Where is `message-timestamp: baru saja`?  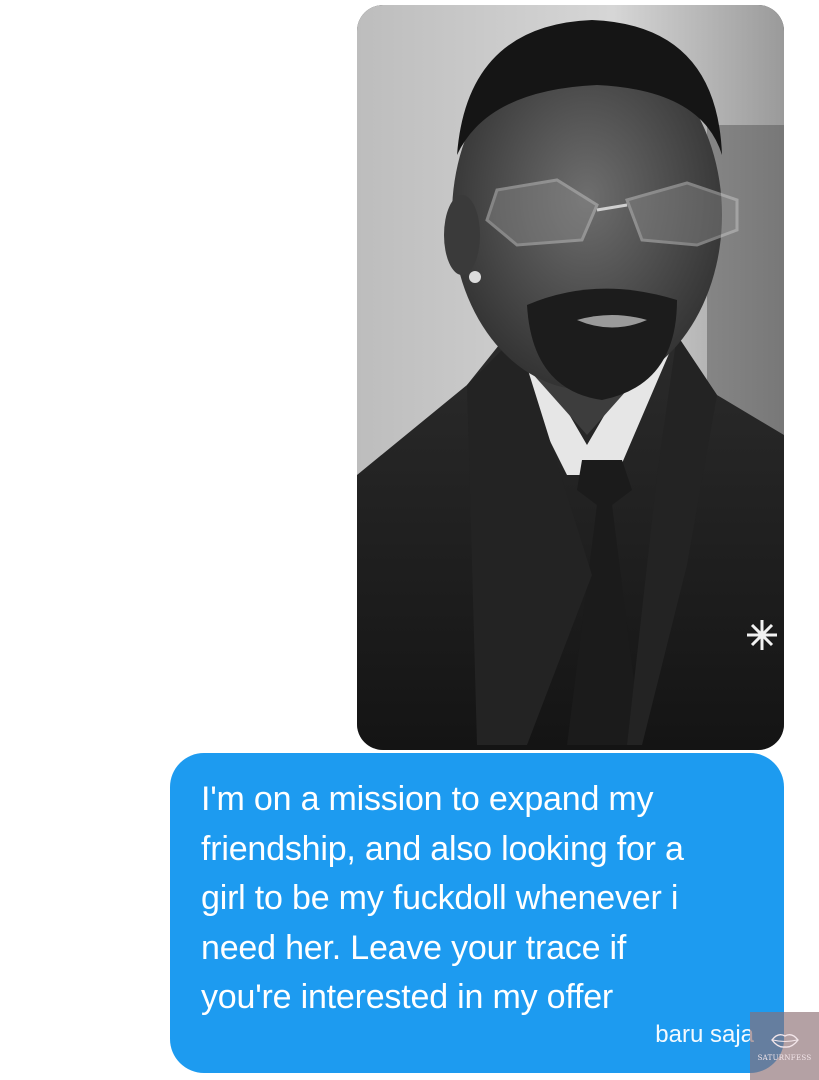
message-timestamp: baru saja is located at coordinates (704, 1034).